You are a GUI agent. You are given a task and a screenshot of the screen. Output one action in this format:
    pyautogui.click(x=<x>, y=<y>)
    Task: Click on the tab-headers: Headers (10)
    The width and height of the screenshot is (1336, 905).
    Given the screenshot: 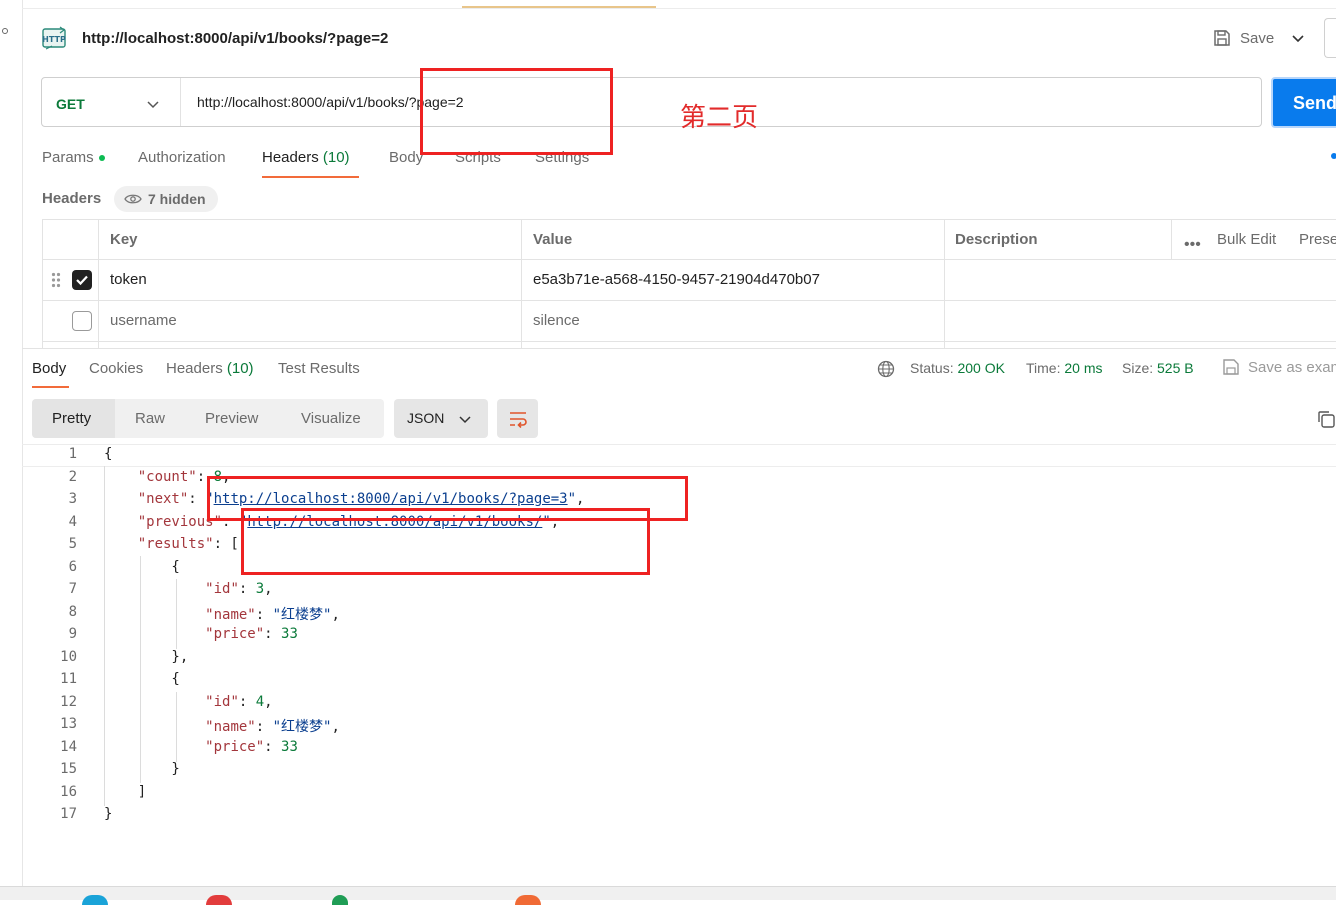 What is the action you would take?
    pyautogui.click(x=306, y=157)
    